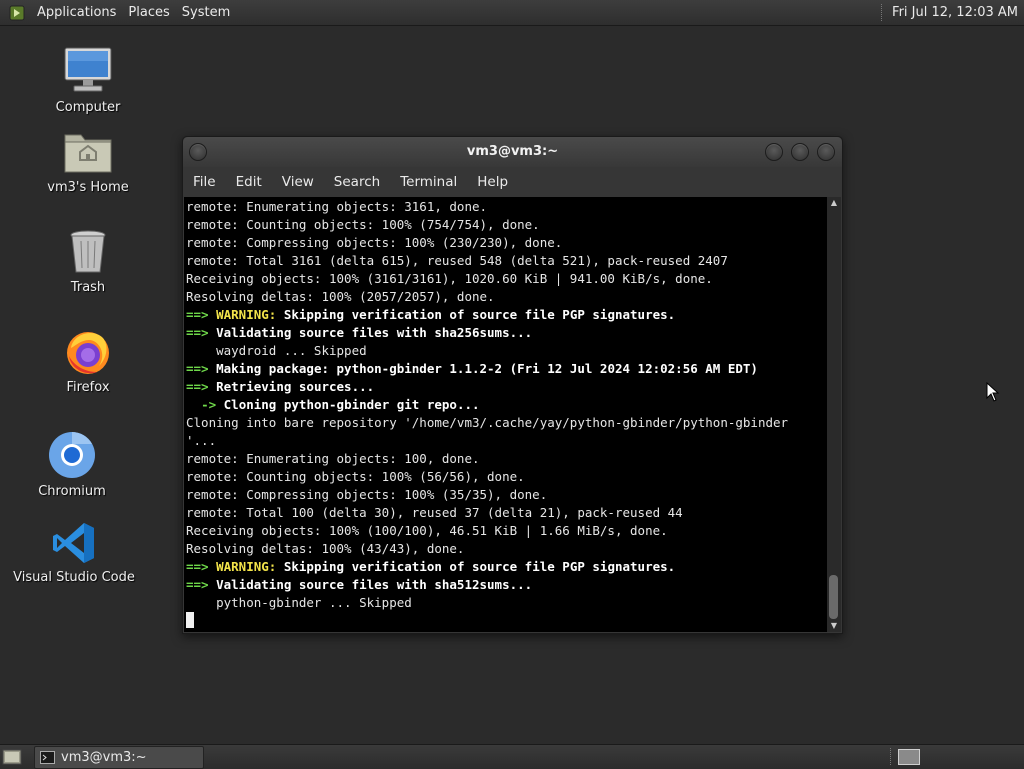 Image resolution: width=1024 pixels, height=769 pixels. Describe the element at coordinates (298, 182) in the screenshot. I see `menu-view: View` at that location.